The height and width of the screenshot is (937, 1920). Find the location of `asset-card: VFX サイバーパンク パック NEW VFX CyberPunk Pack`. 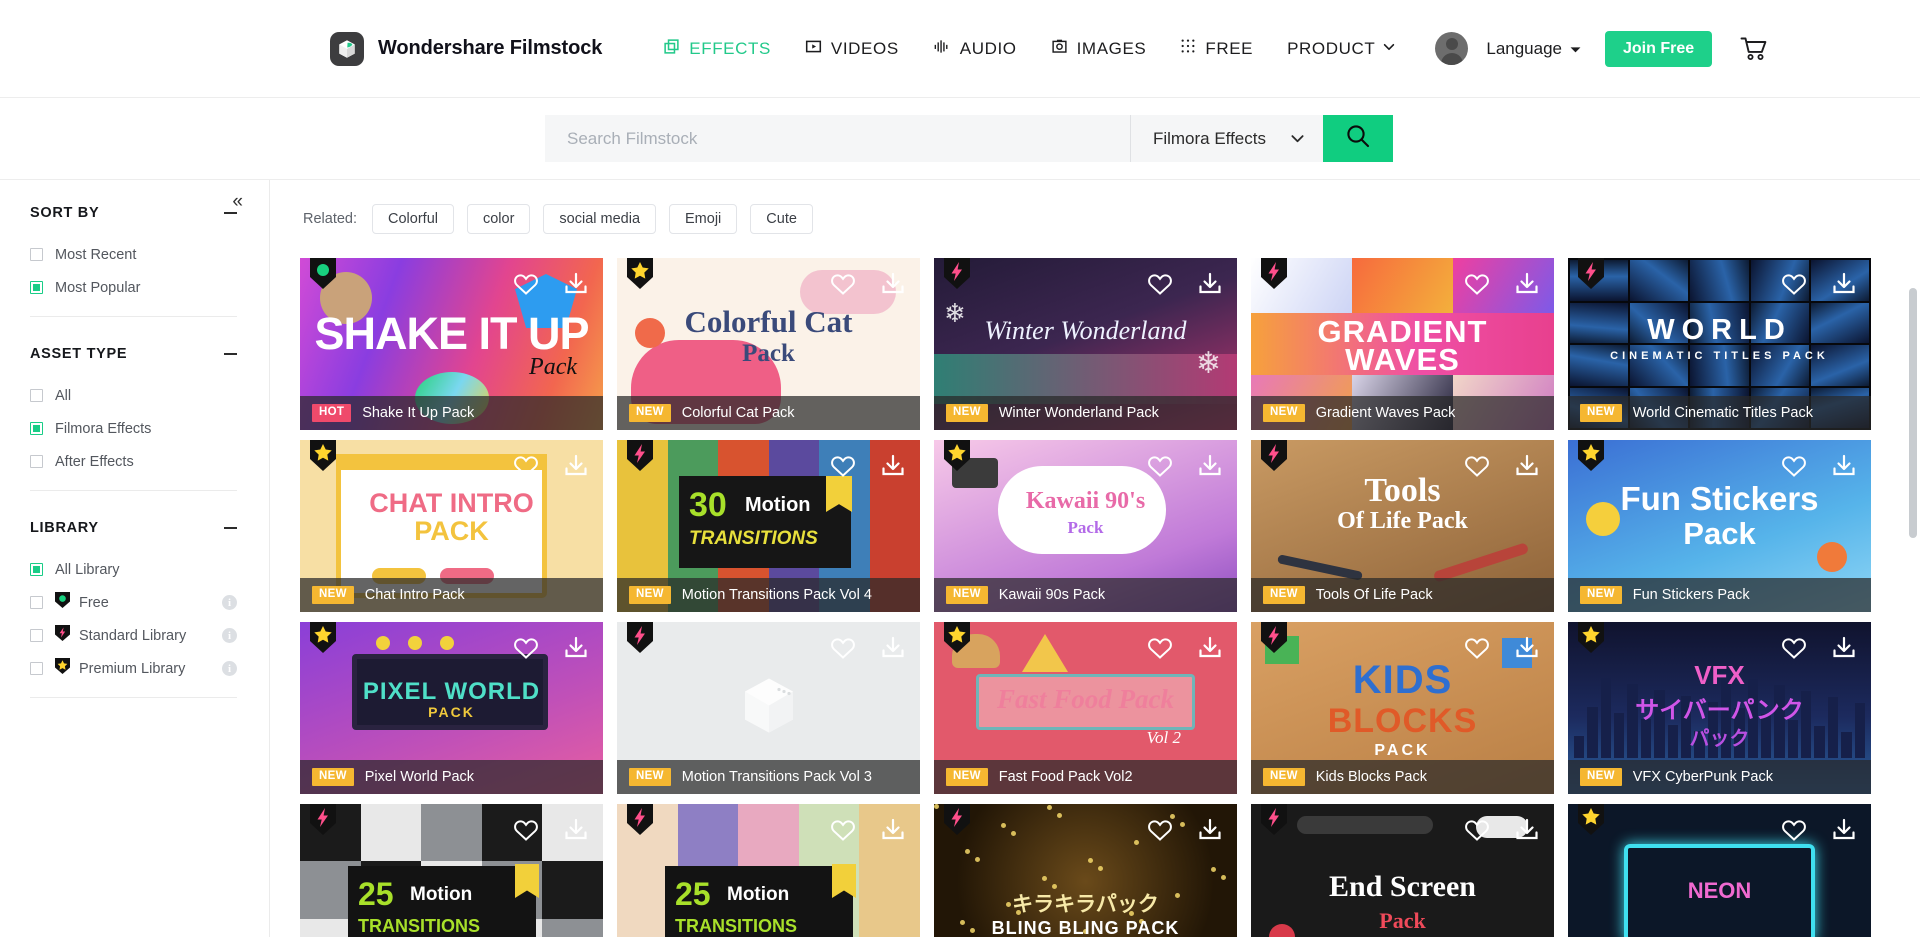

asset-card: VFX サイバーパンク パック NEW VFX CyberPunk Pack is located at coordinates (1719, 708).